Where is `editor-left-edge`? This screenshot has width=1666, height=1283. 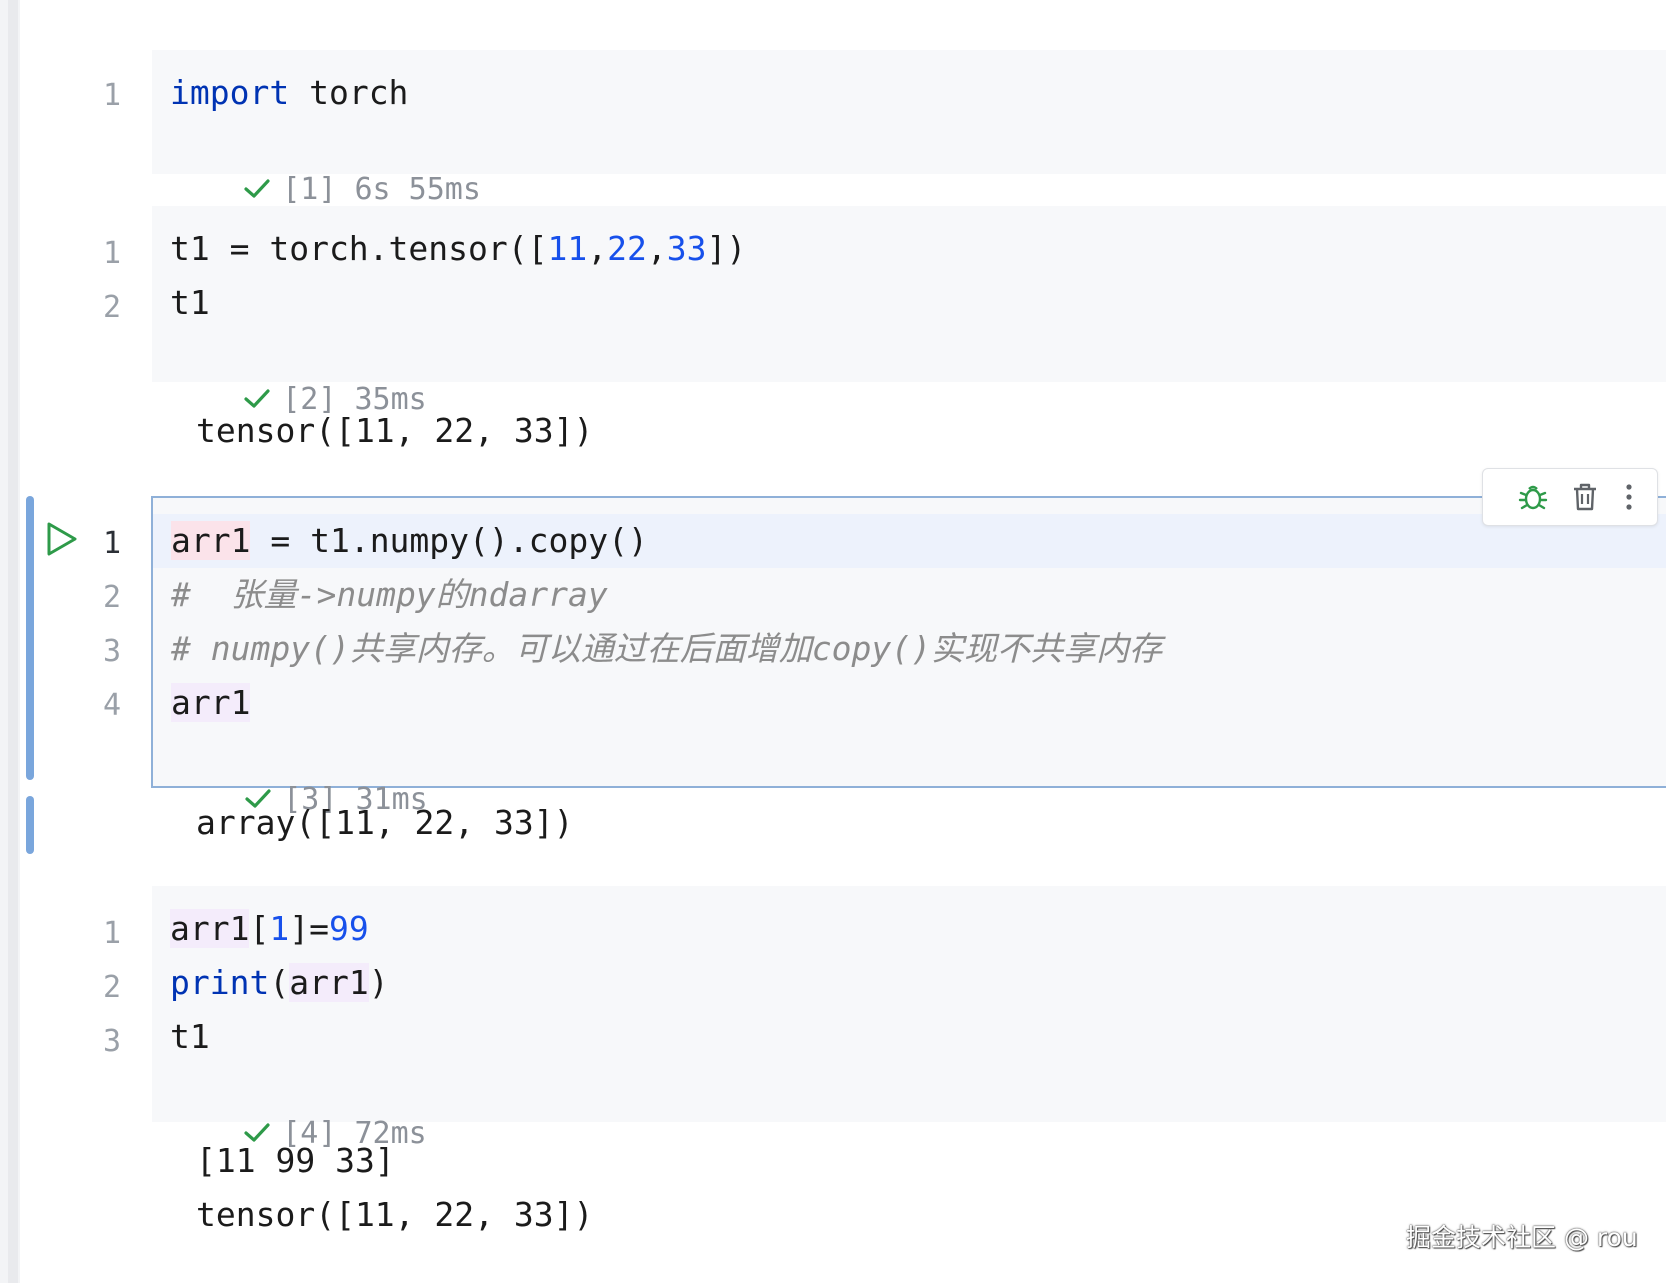
editor-left-edge is located at coordinates (10, 641).